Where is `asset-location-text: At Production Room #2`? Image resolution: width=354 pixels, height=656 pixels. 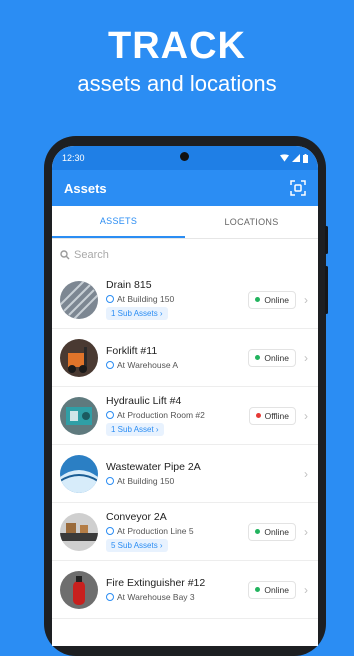
asset-location-text: At Production Room #2 is located at coordinates (161, 415).